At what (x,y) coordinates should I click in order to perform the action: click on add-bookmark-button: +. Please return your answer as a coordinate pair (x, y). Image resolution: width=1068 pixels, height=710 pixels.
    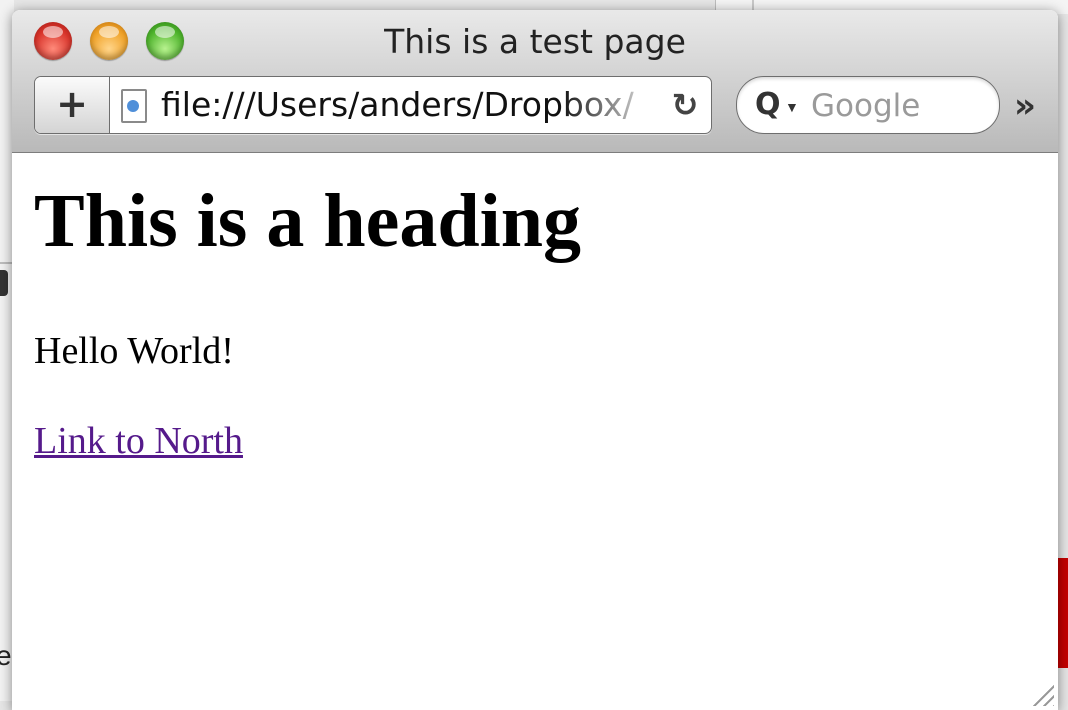
    Looking at the image, I should click on (72, 105).